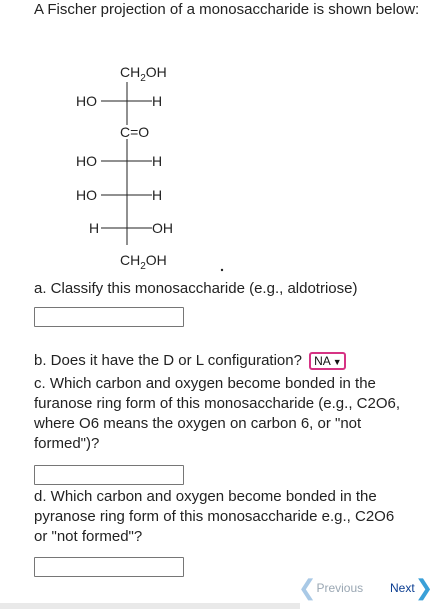 The image size is (445, 609). I want to click on next-label: Next, so click(402, 588).